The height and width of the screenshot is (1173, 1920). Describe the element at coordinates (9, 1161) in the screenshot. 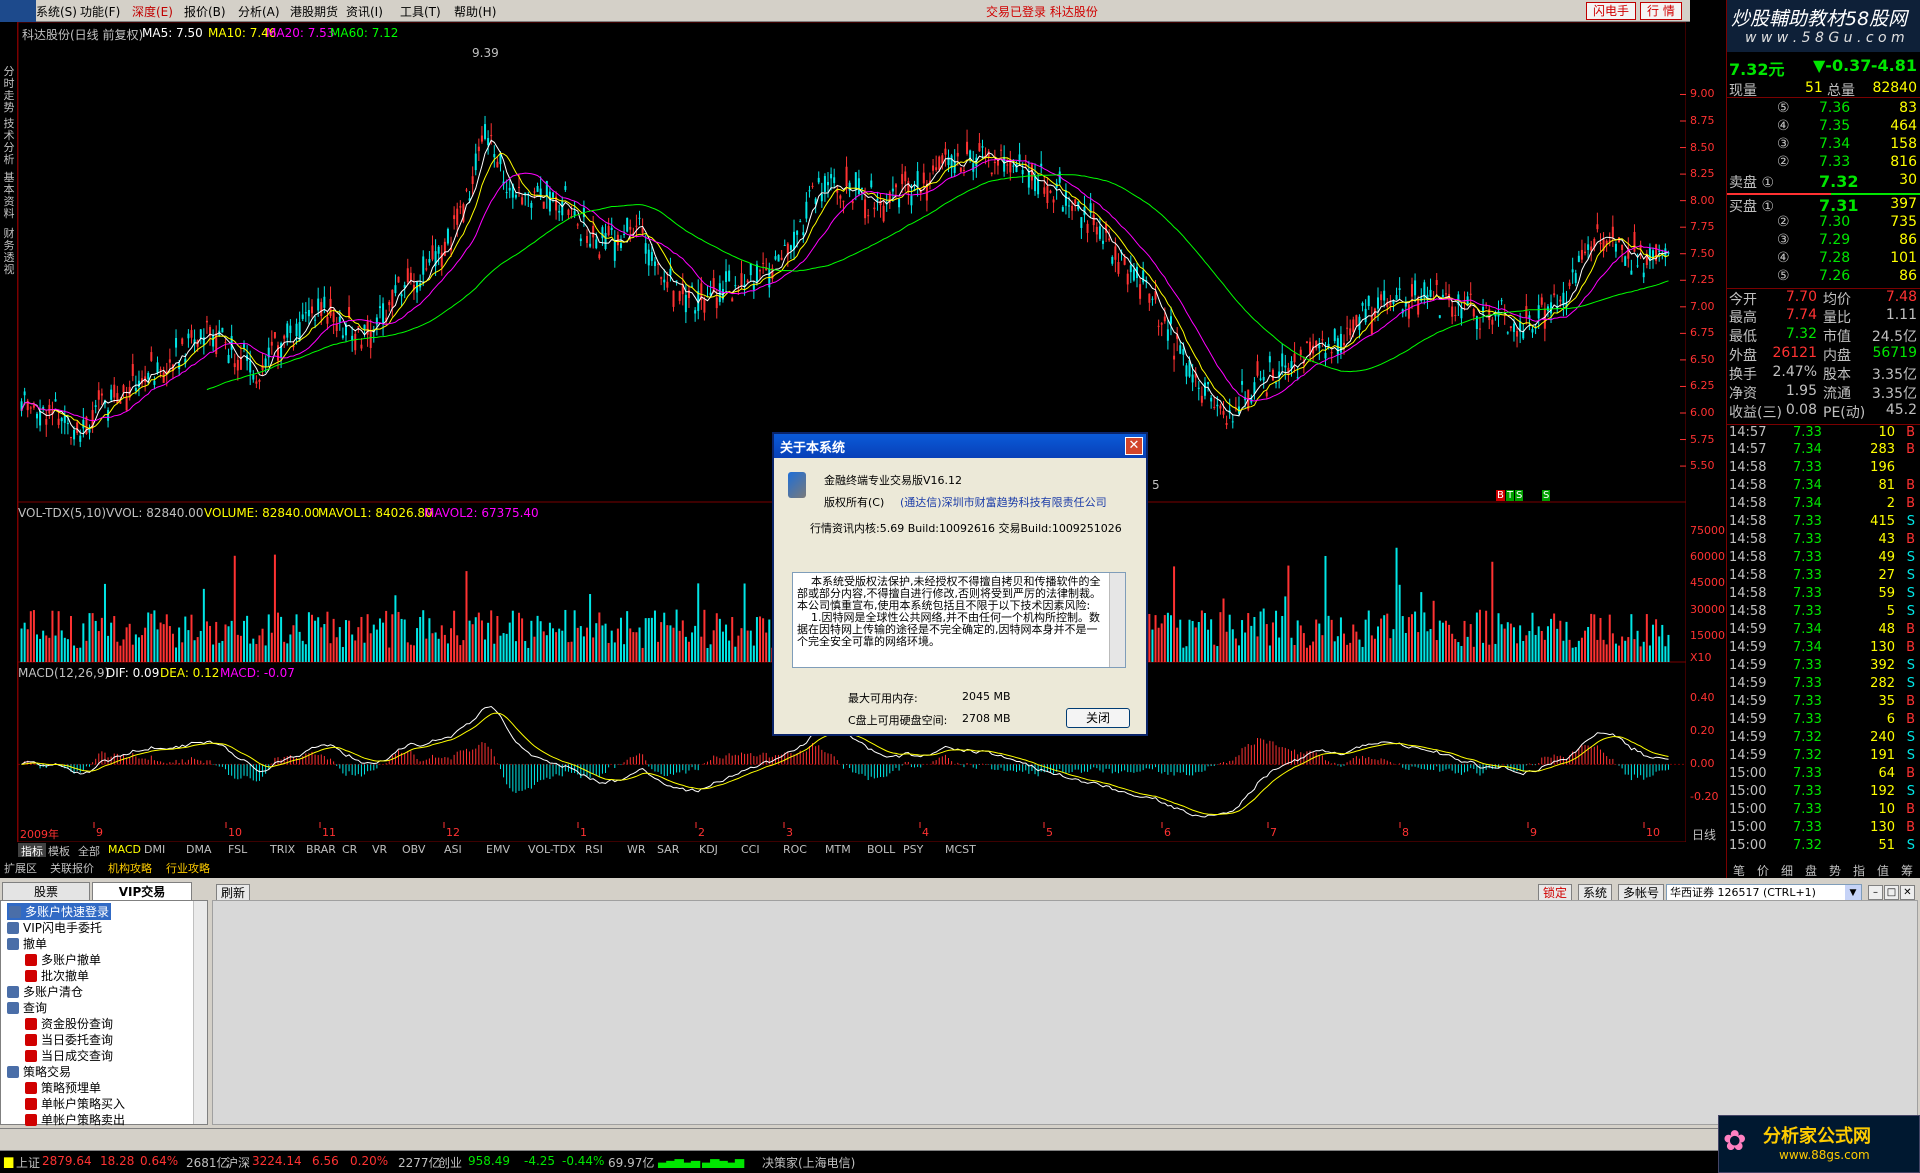

I see `sh-icon: ▆` at that location.